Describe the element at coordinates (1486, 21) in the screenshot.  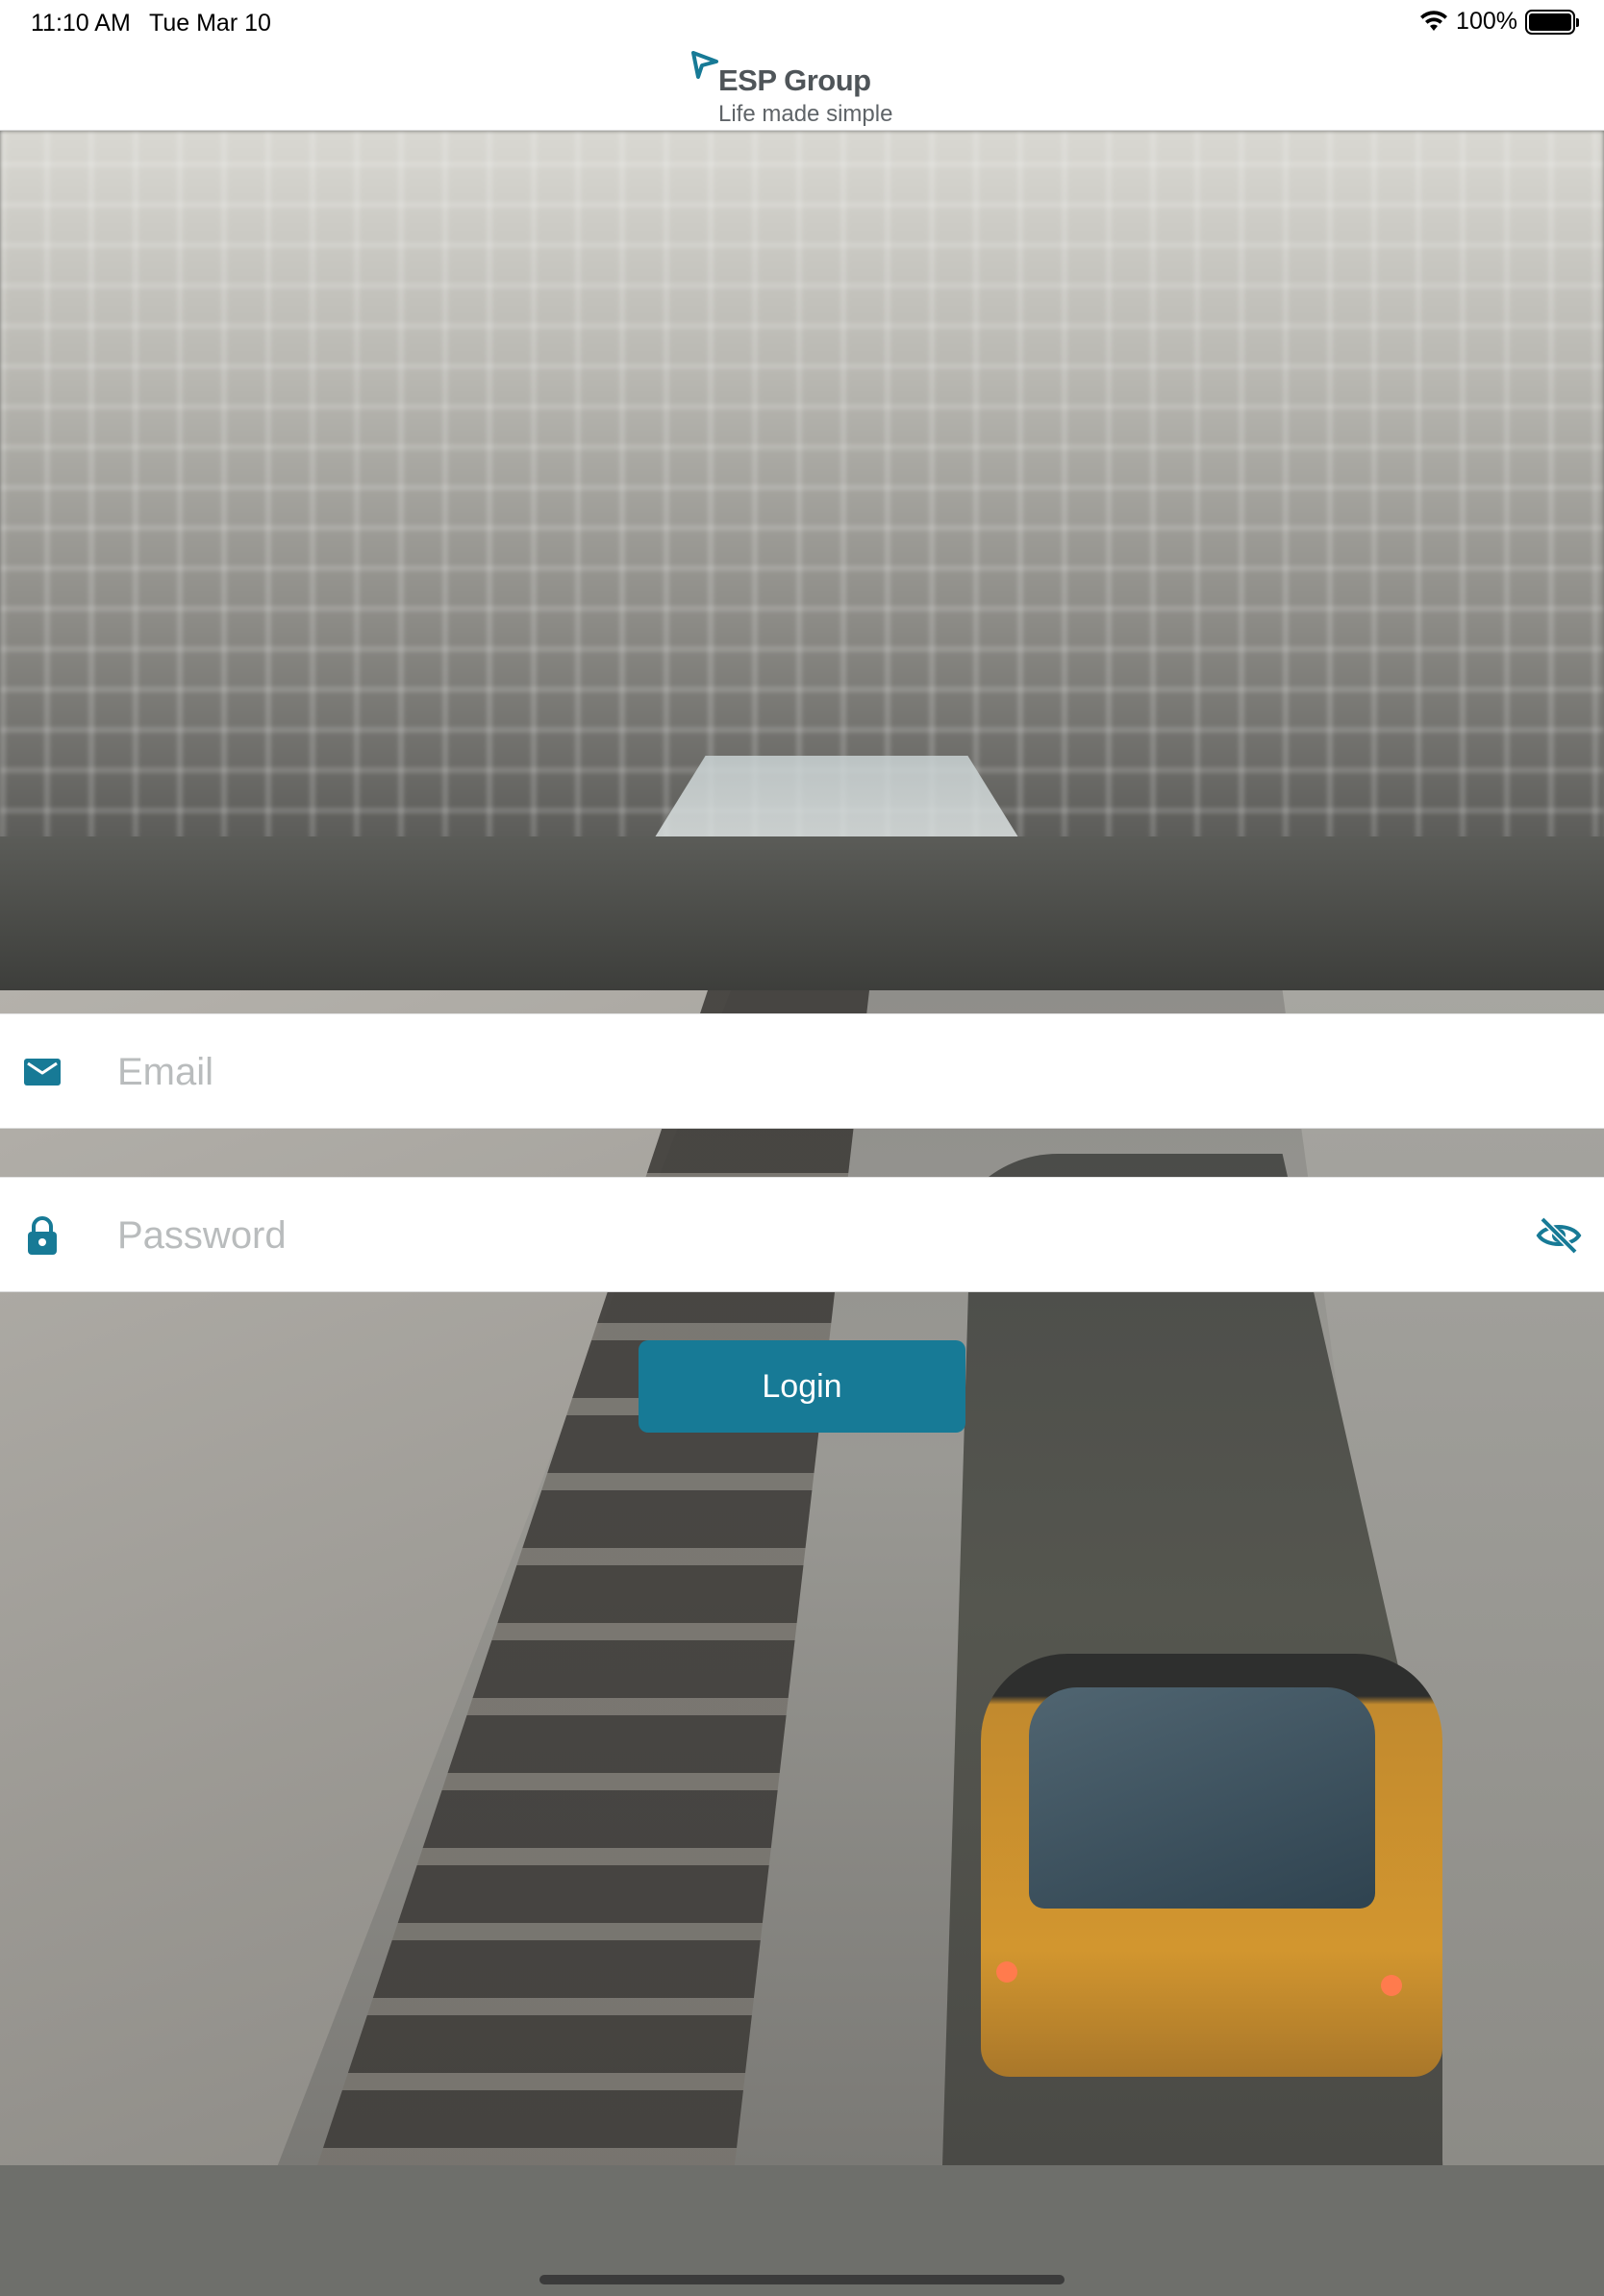
I see `battery-percent: 100%` at that location.